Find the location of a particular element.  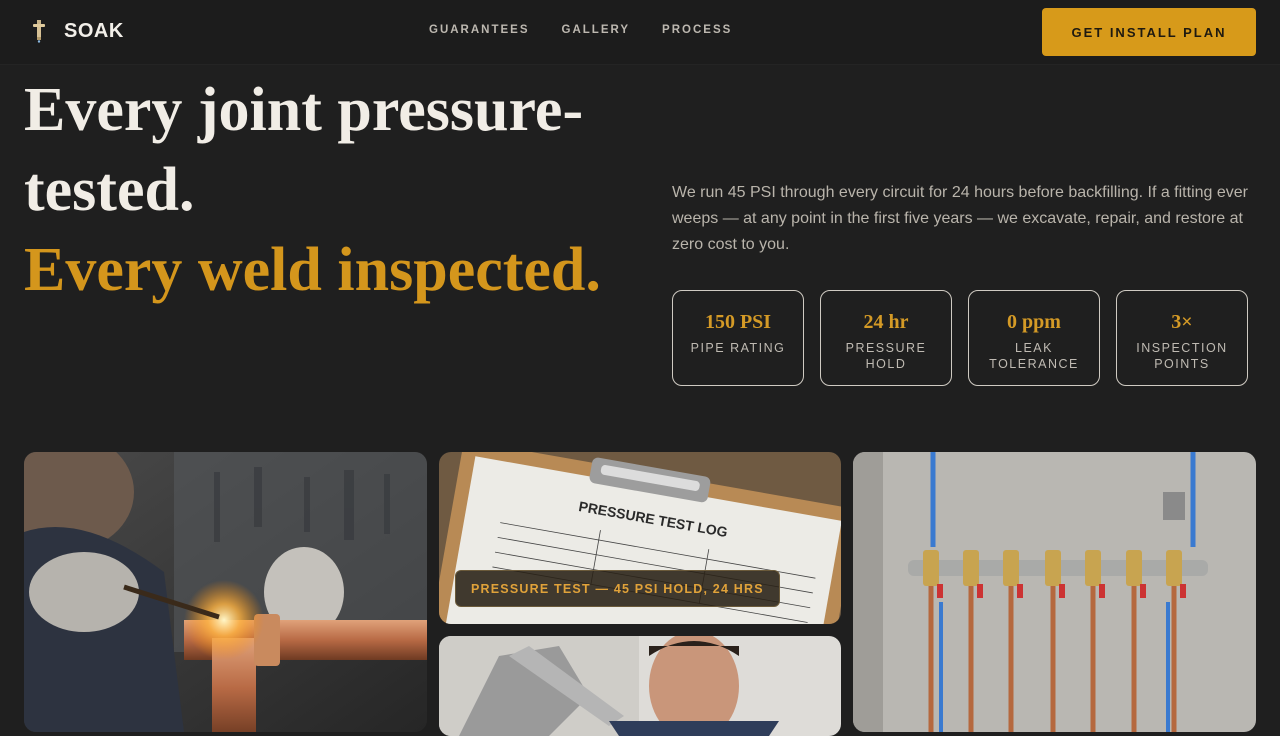

stat-card: 24 hr PRESSURE HOLD is located at coordinates (886, 338).